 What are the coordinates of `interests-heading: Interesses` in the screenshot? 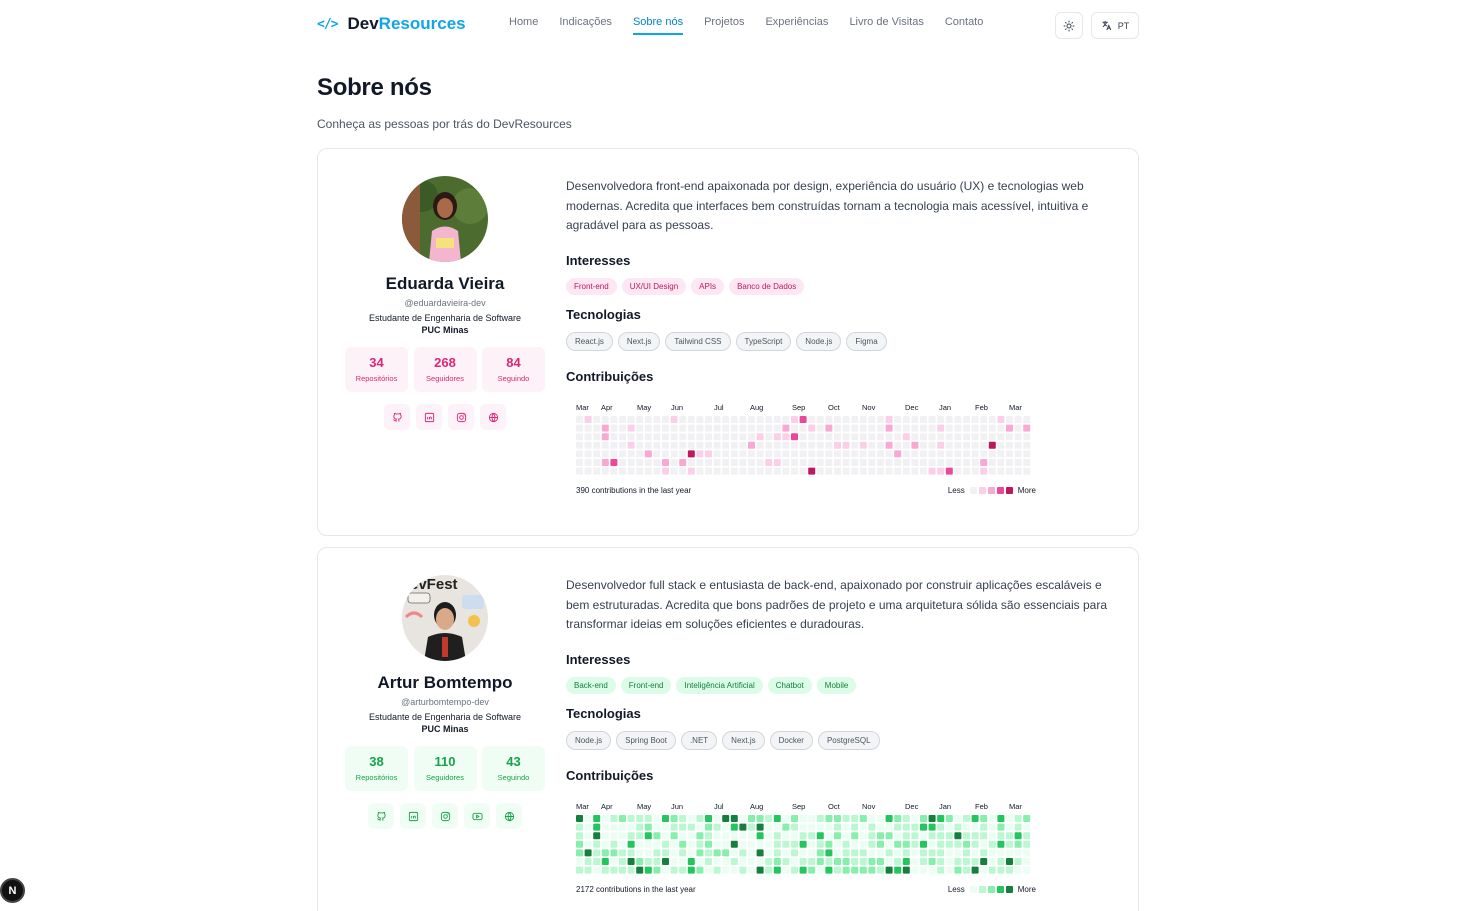 It's located at (598, 260).